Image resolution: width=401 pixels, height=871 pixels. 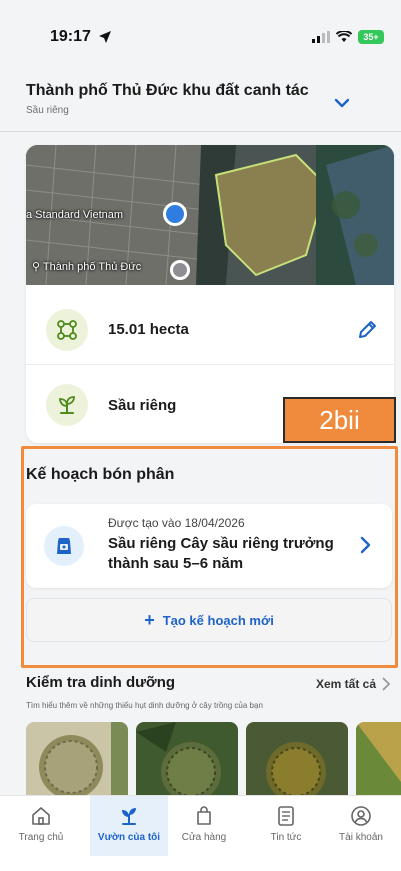 What do you see at coordinates (47, 110) in the screenshot?
I see `farm-crop-subtitle: Sầu riêng` at bounding box center [47, 110].